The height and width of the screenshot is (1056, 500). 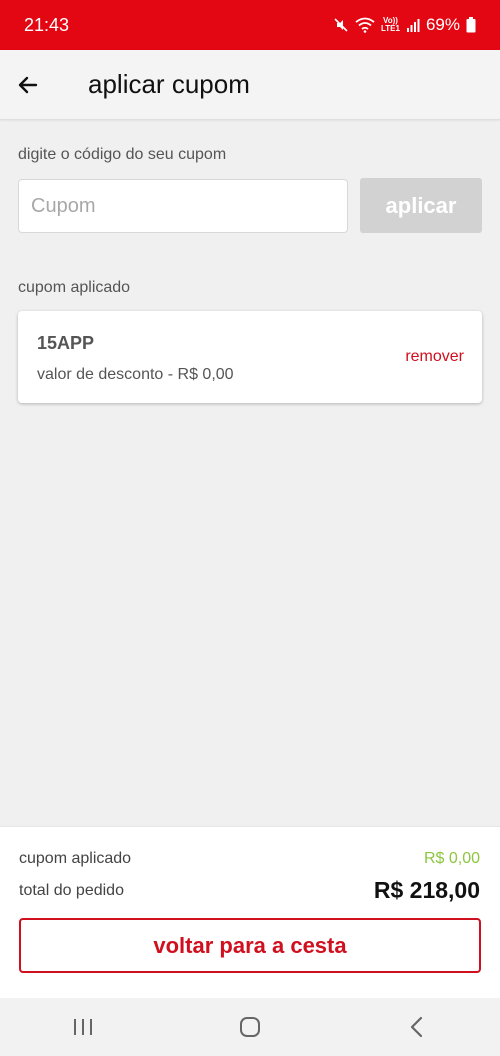 What do you see at coordinates (471, 25) in the screenshot?
I see `battery-icon` at bounding box center [471, 25].